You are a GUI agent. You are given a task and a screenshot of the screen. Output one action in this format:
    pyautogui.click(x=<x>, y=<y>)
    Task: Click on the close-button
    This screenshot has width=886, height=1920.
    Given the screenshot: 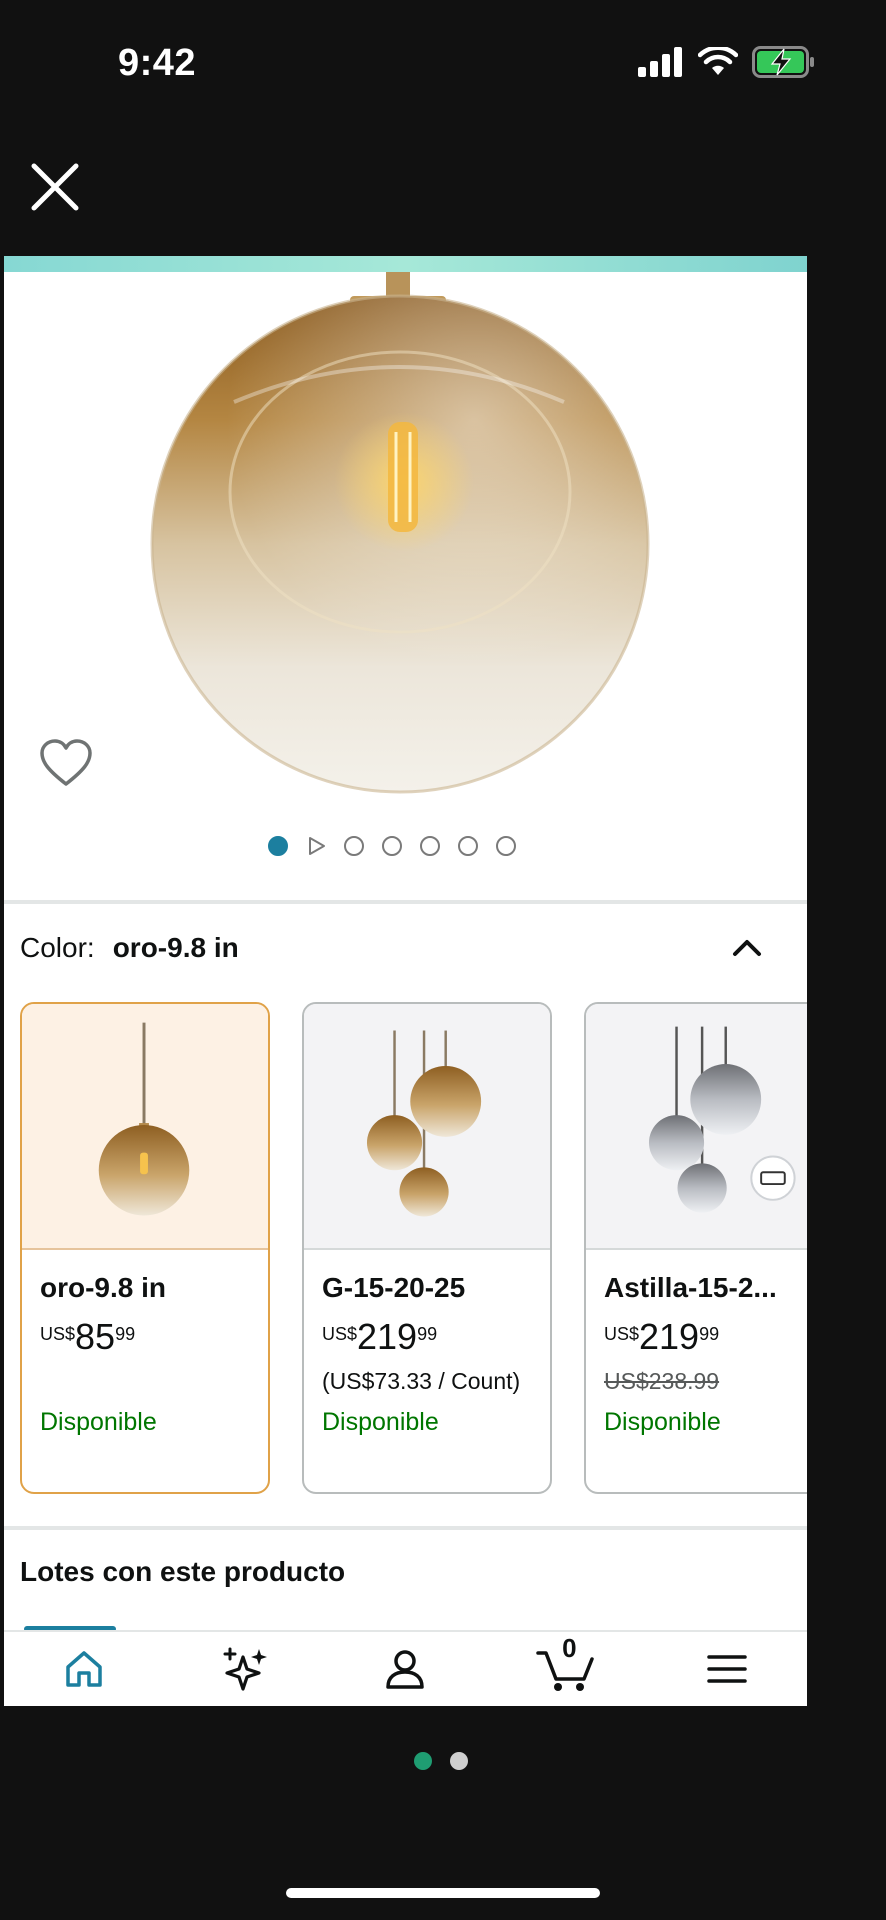 What is the action you would take?
    pyautogui.click(x=55, y=187)
    